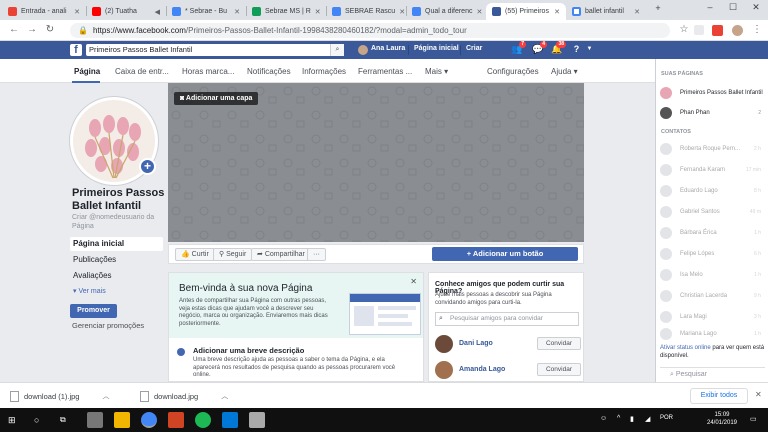 The width and height of the screenshot is (768, 432). I want to click on settings-app-icon, so click(95, 420).